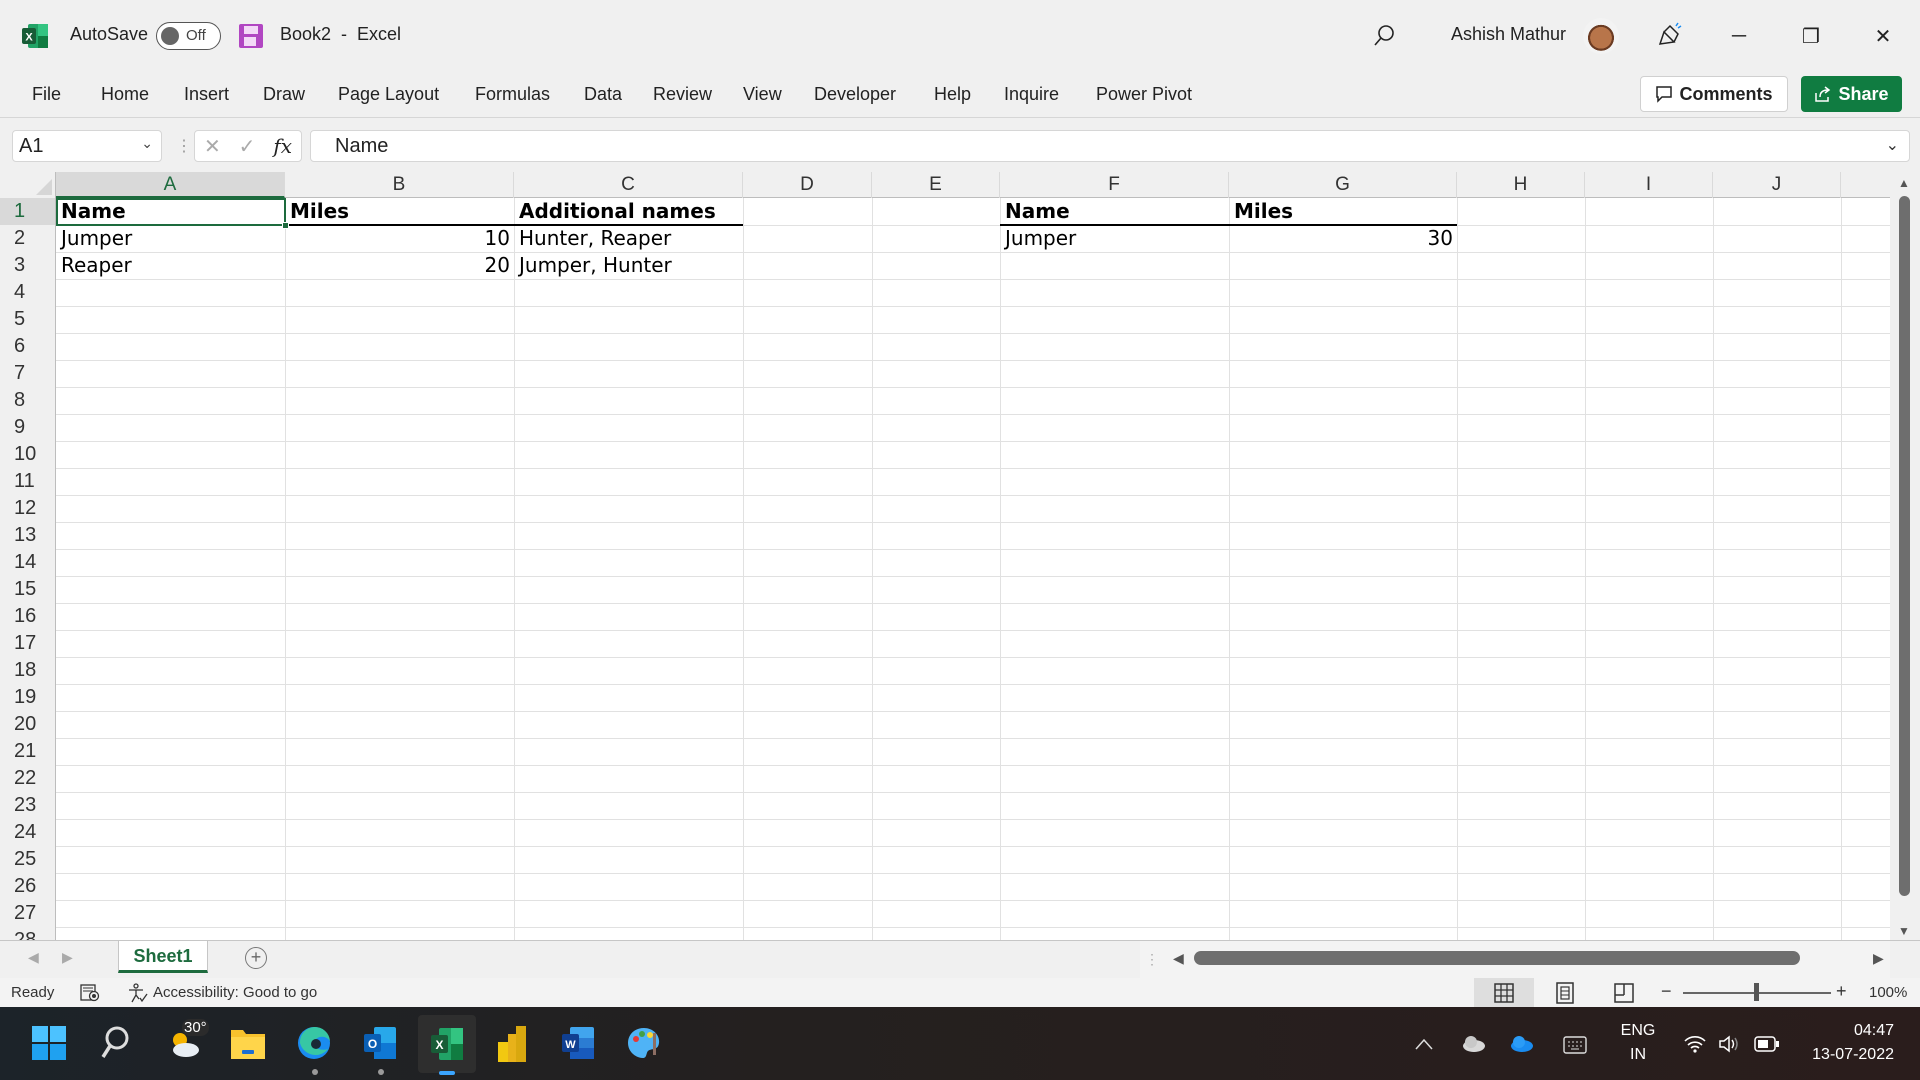 This screenshot has width=1920, height=1080. What do you see at coordinates (1178, 958) in the screenshot?
I see `scroll-left-icon: ◀` at bounding box center [1178, 958].